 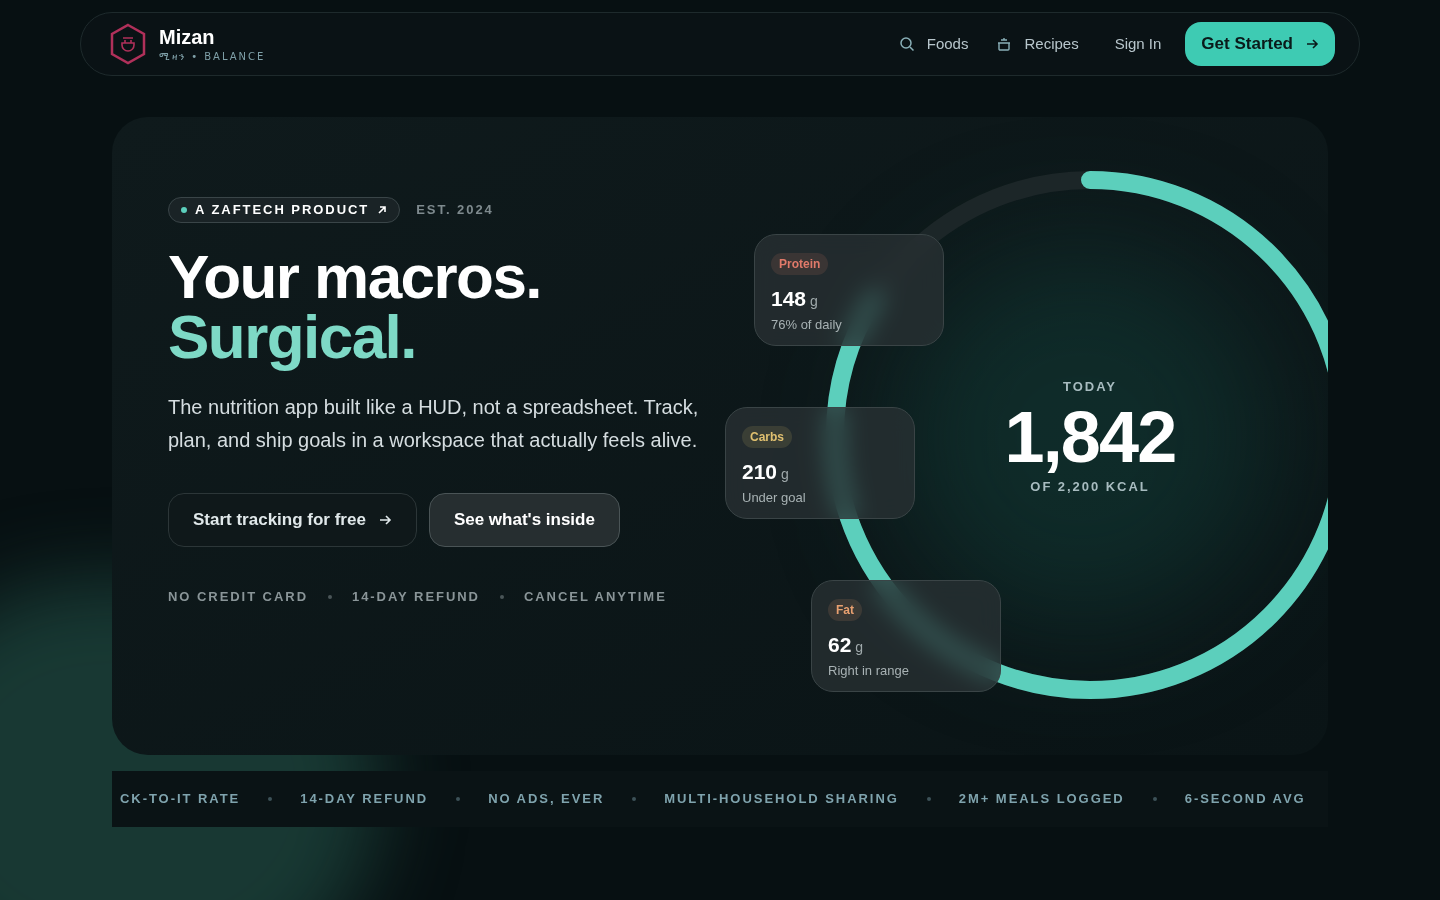 What do you see at coordinates (774, 497) in the screenshot?
I see `macro-note: Under goal` at bounding box center [774, 497].